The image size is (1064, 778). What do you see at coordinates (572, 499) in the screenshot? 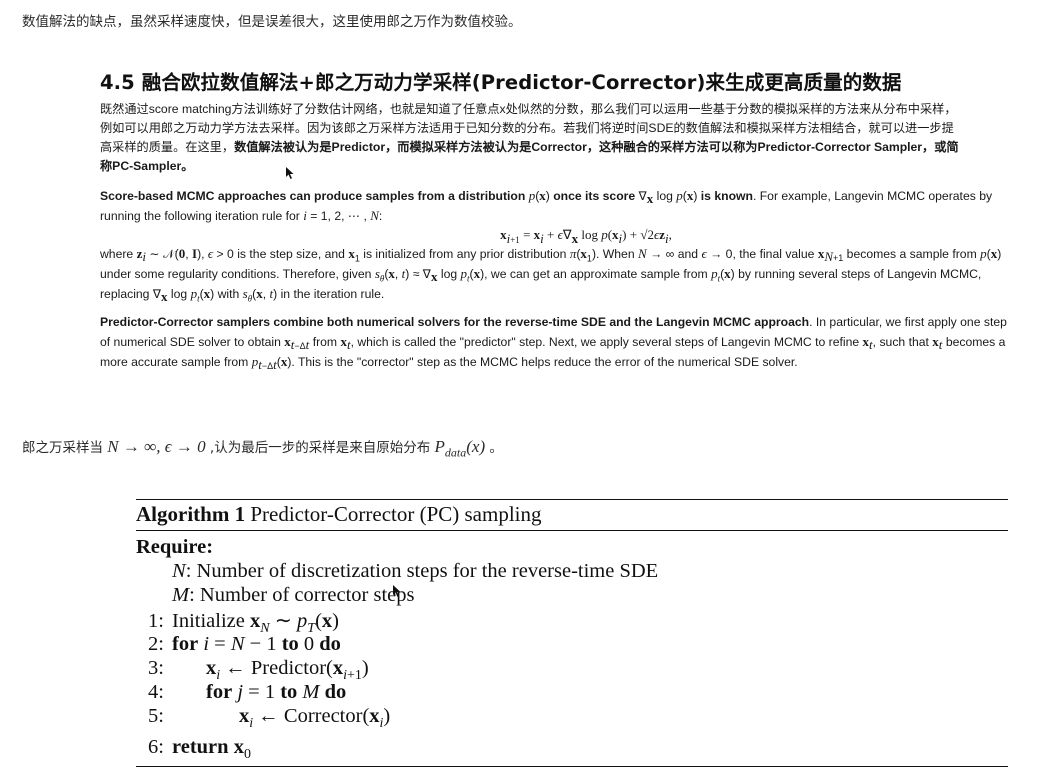
I see `algorithm-top-rule` at bounding box center [572, 499].